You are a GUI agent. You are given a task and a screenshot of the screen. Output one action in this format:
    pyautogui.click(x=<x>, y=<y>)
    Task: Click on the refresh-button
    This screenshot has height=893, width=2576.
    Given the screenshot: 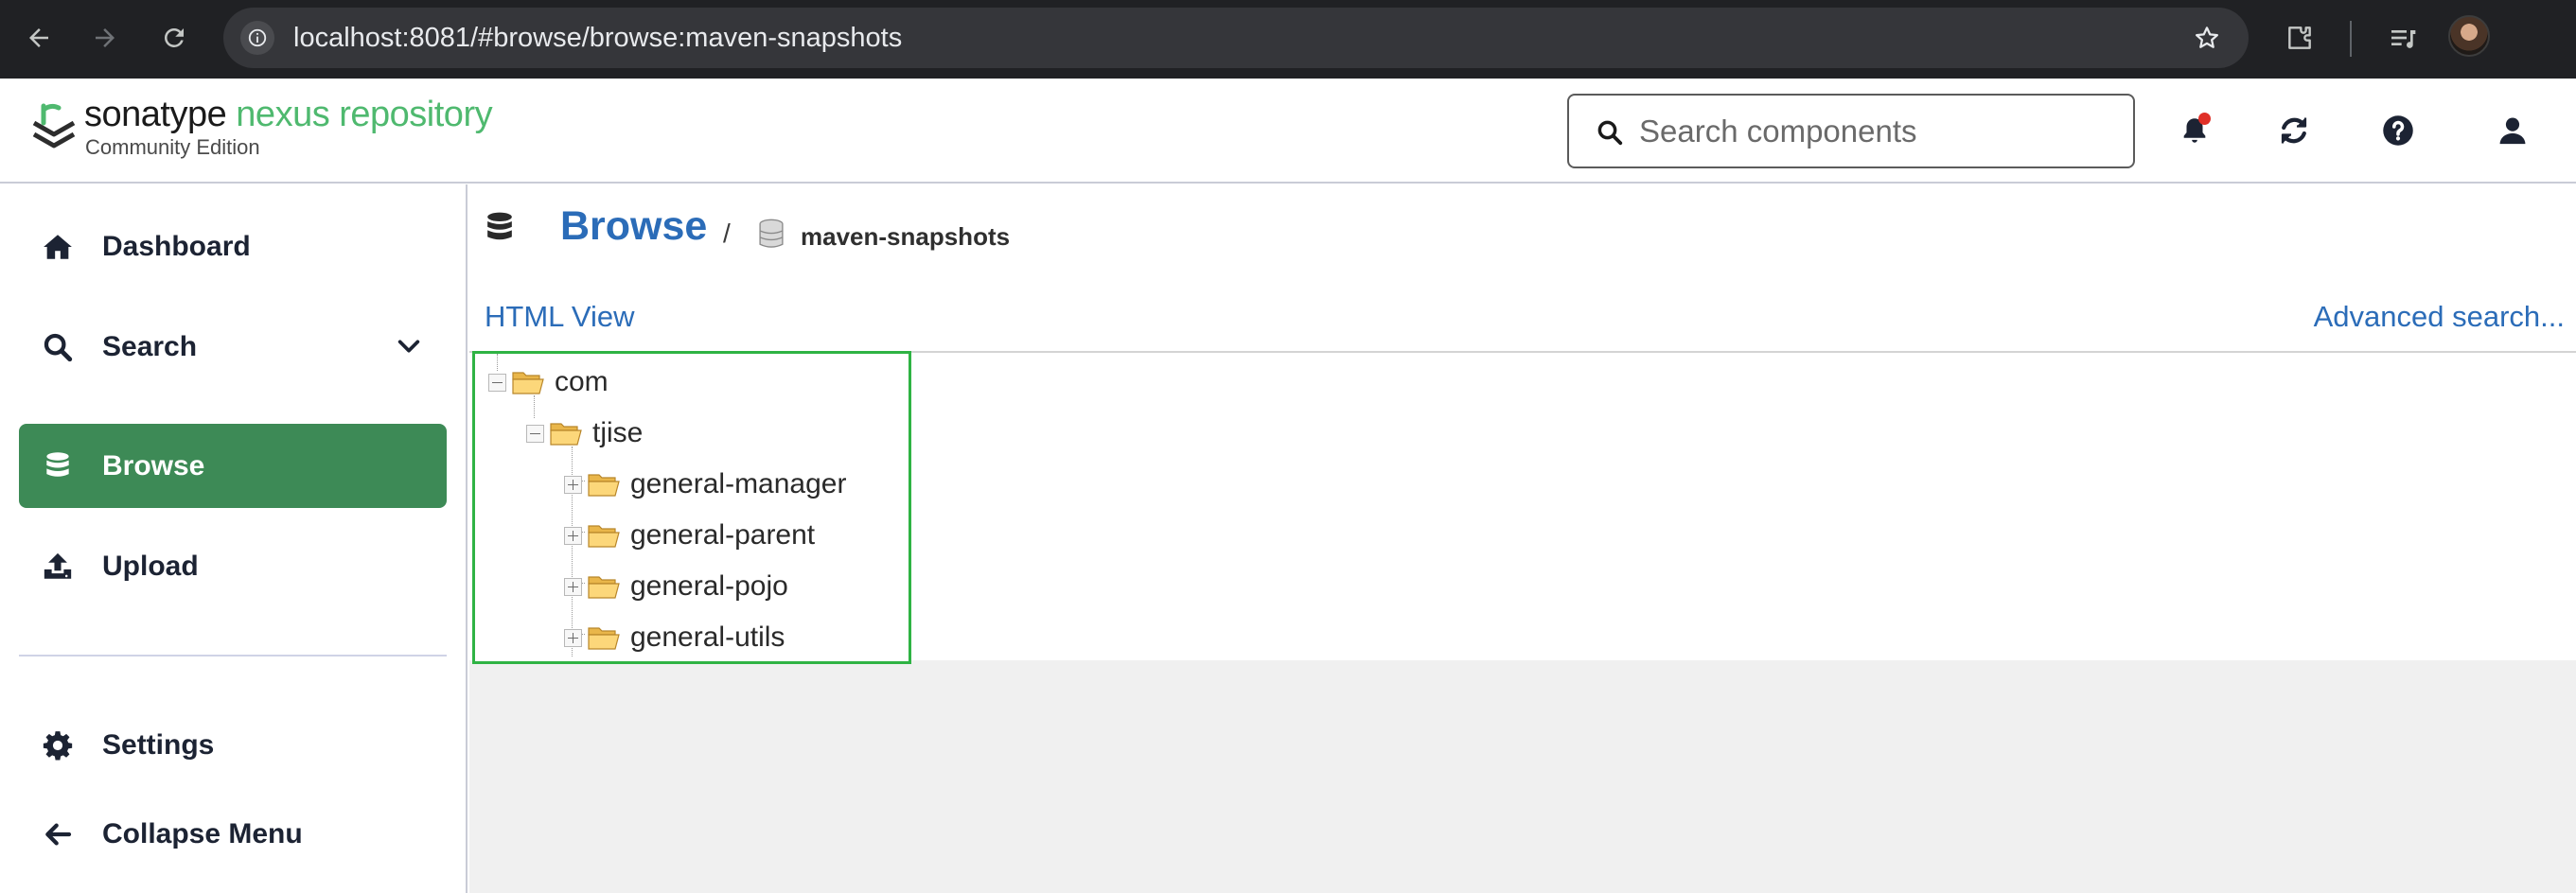 What is the action you would take?
    pyautogui.click(x=2294, y=130)
    